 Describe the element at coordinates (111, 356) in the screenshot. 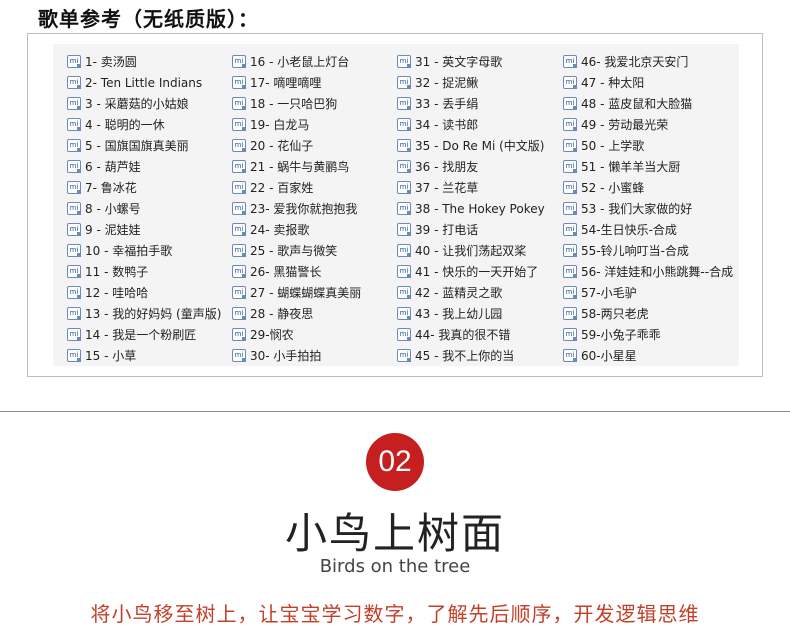

I see `song-title: 15 - 小草` at that location.